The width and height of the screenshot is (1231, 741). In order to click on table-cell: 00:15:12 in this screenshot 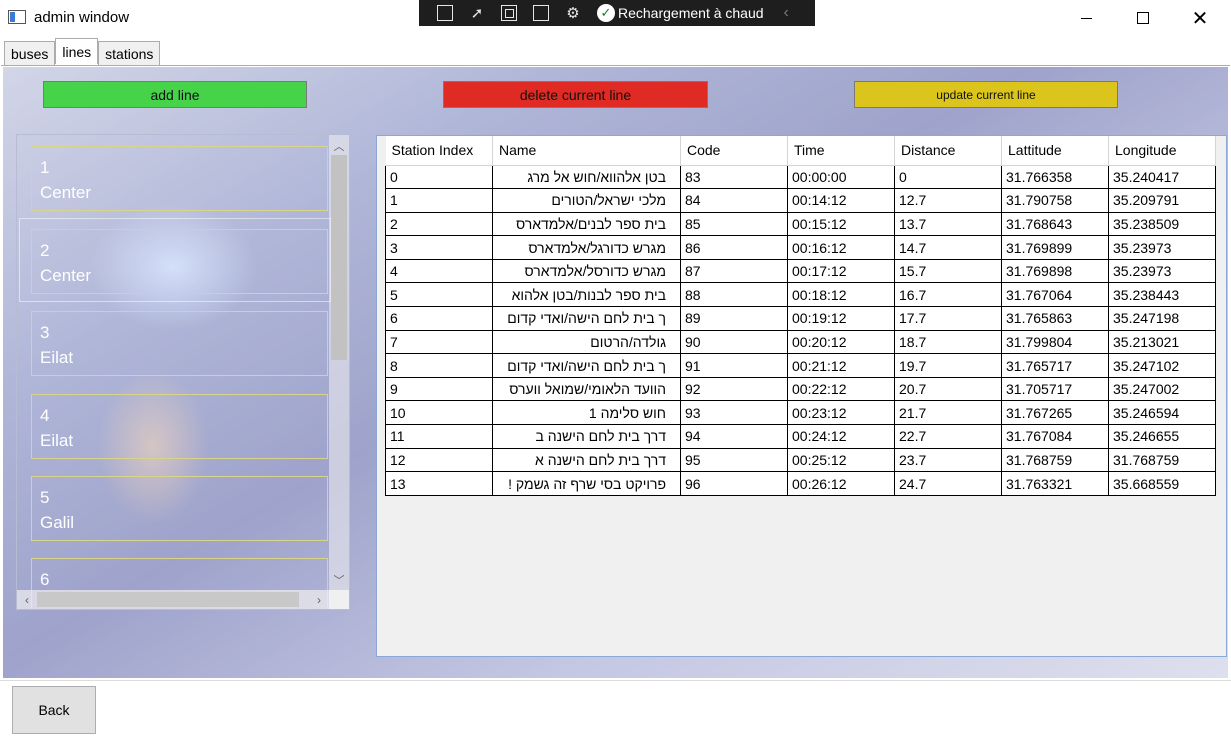, I will do `click(841, 224)`.